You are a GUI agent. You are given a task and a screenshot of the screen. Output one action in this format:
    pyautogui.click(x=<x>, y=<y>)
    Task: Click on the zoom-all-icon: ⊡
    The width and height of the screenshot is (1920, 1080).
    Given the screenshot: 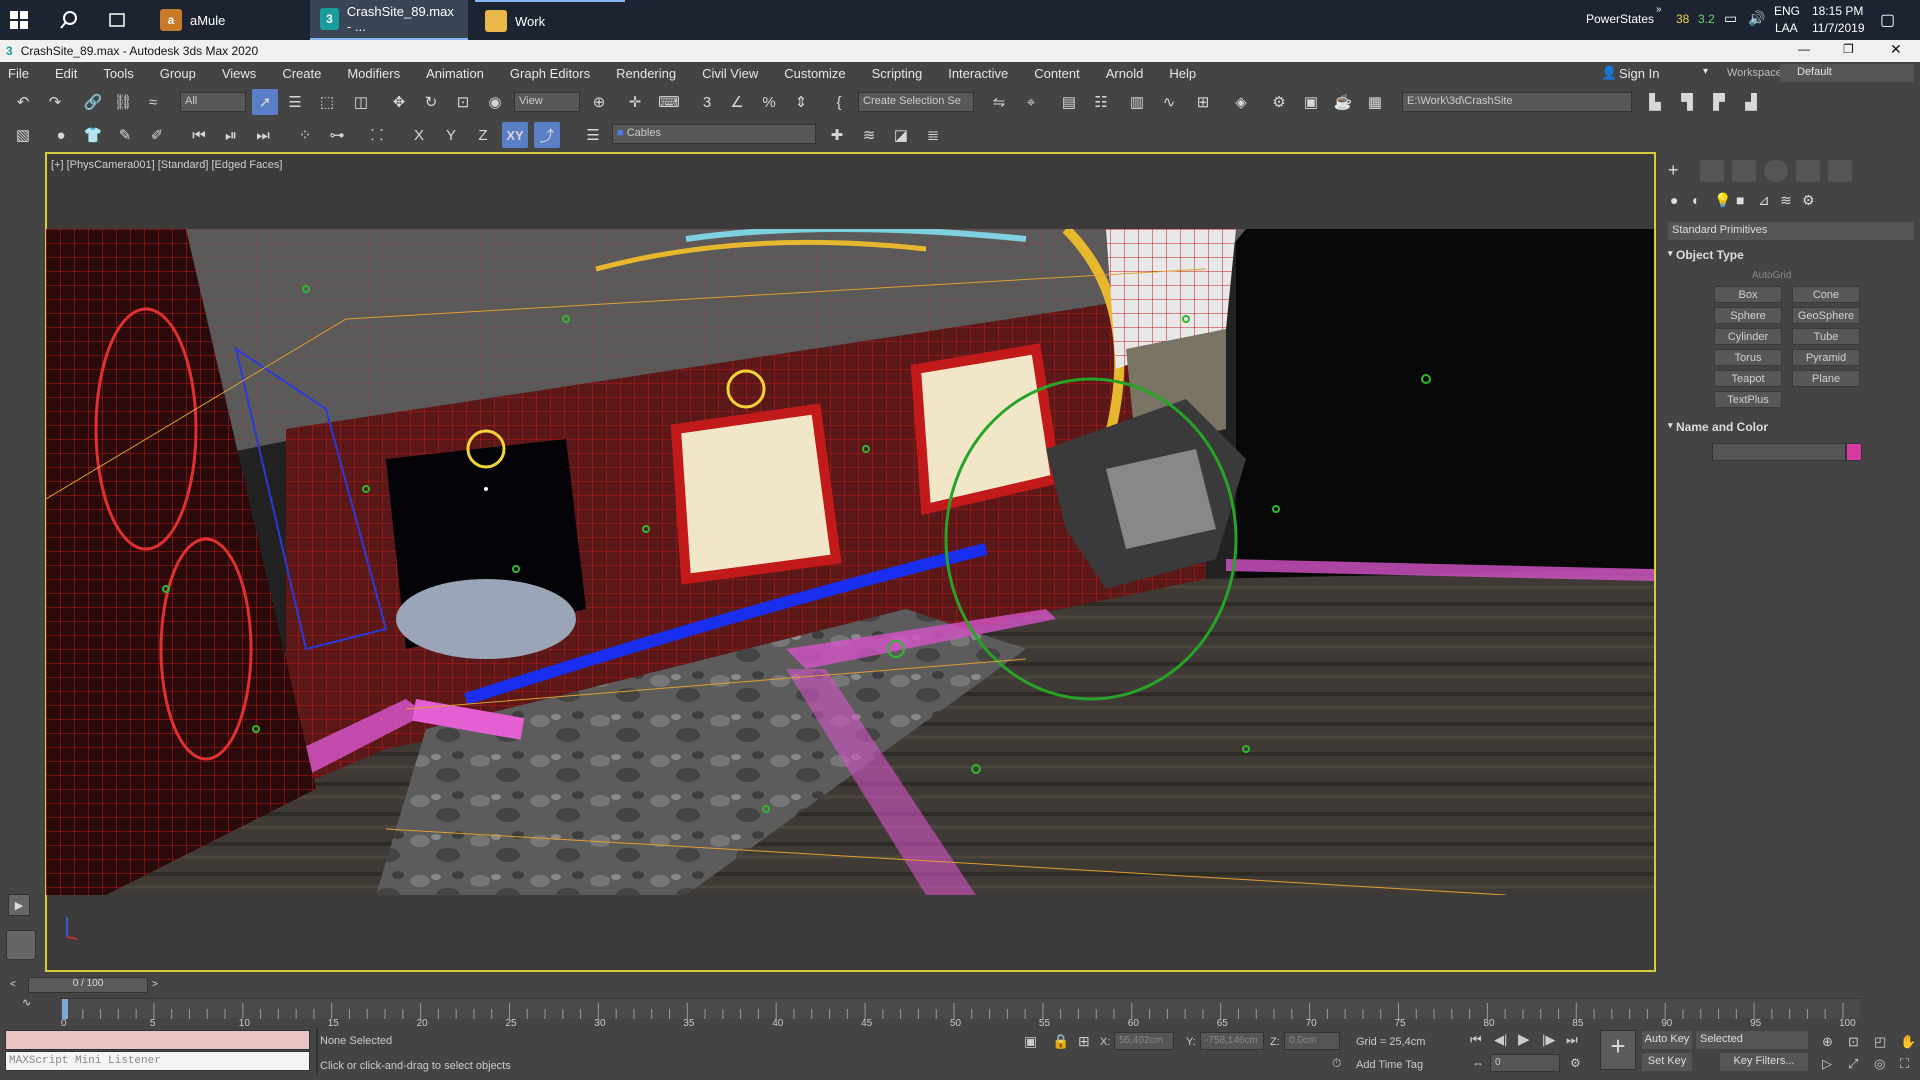 What is the action you would take?
    pyautogui.click(x=1853, y=1042)
    